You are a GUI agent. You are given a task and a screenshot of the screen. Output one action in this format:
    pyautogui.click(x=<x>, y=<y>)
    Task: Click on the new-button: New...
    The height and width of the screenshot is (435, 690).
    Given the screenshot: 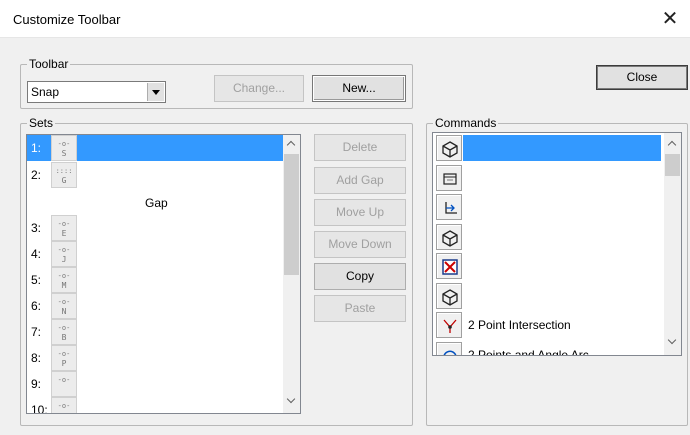 What is the action you would take?
    pyautogui.click(x=359, y=88)
    